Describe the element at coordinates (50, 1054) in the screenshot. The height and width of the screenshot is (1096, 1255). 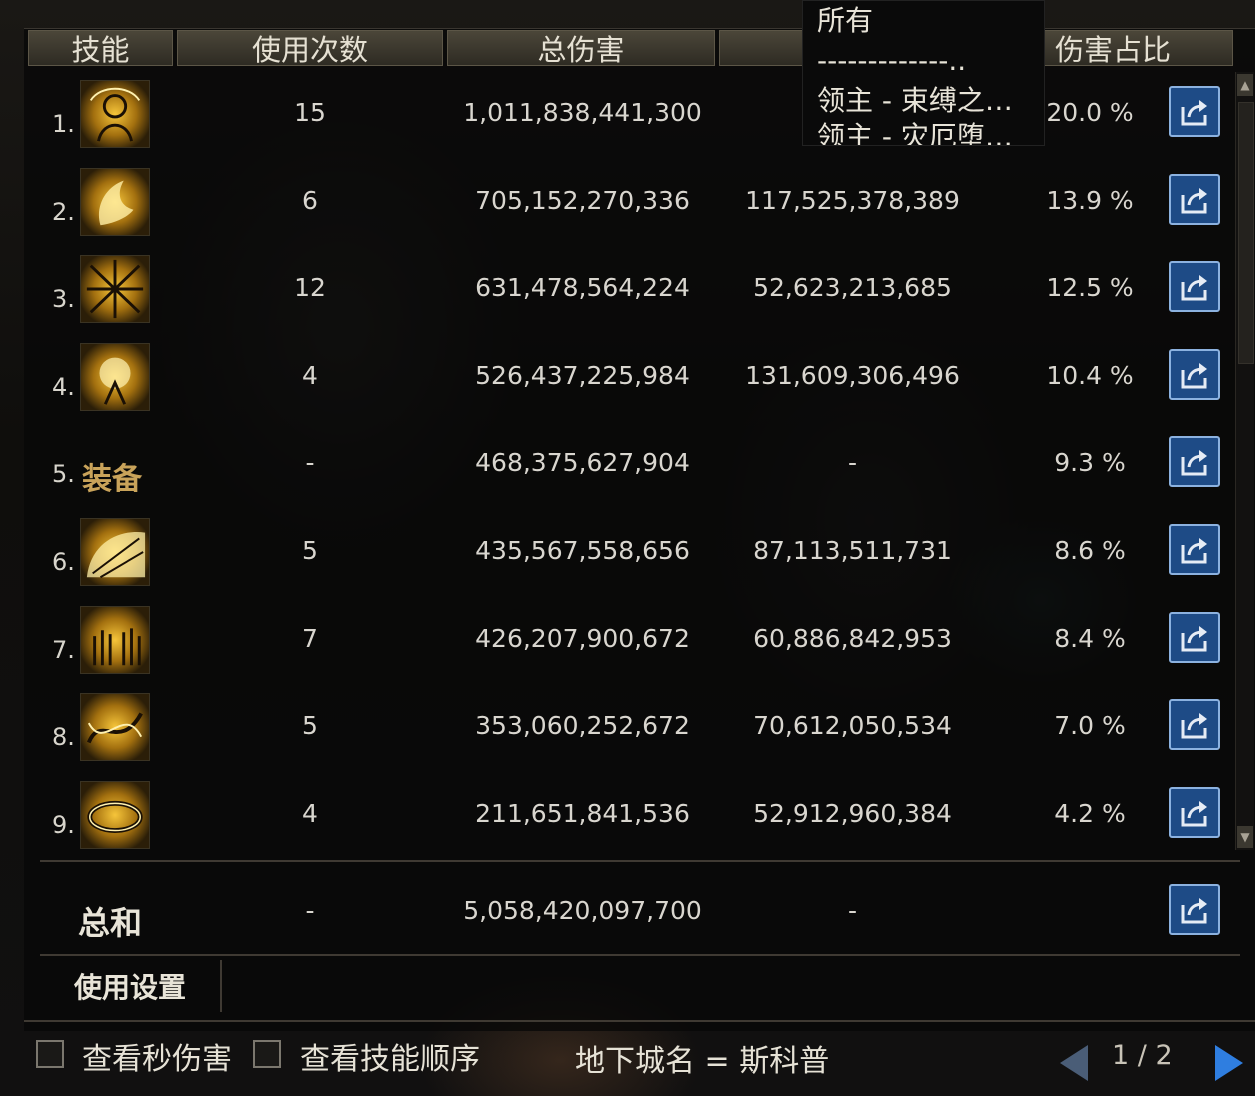
I see `checkbox-dps` at that location.